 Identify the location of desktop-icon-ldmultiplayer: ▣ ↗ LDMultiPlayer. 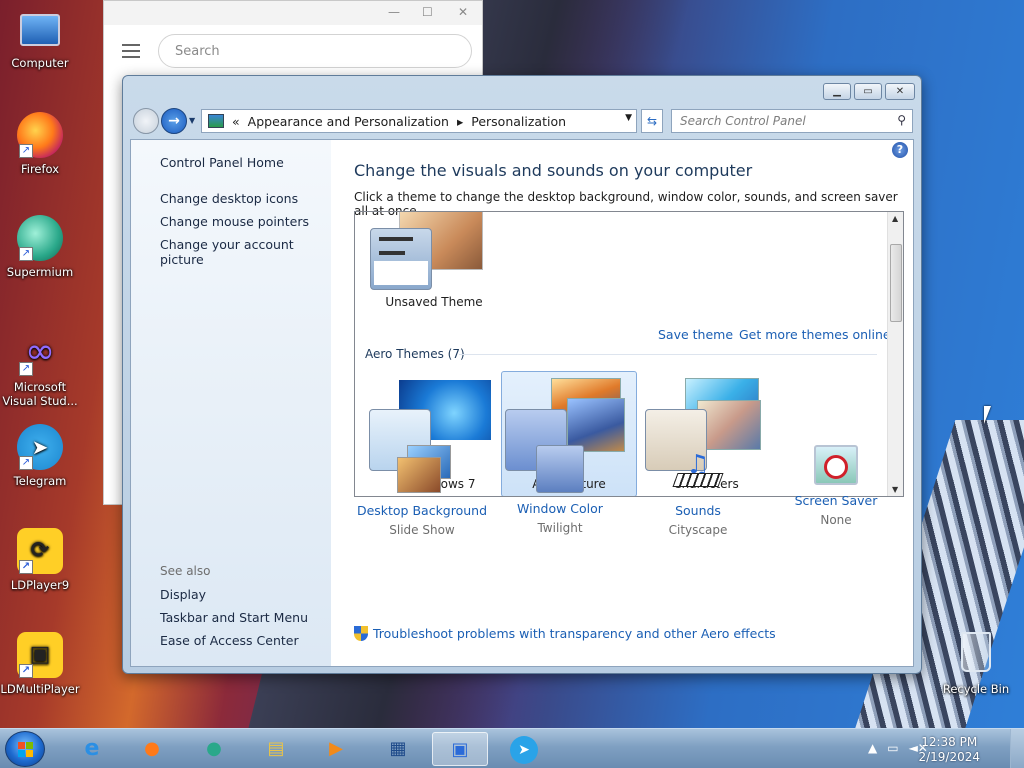
(40, 664).